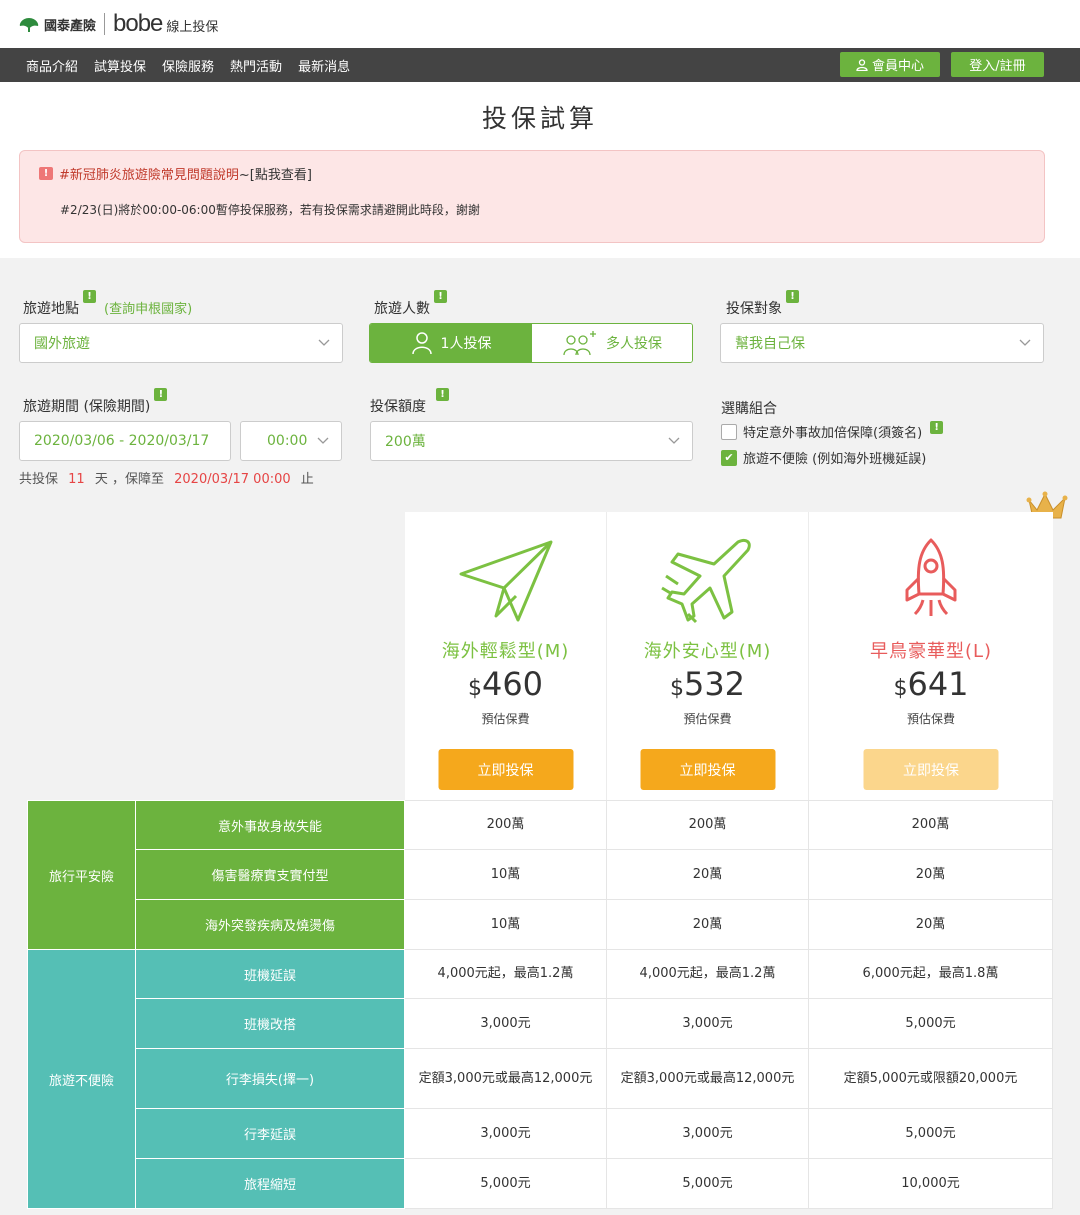 The width and height of the screenshot is (1080, 1215). Describe the element at coordinates (579, 343) in the screenshot. I see `group-add-icon` at that location.